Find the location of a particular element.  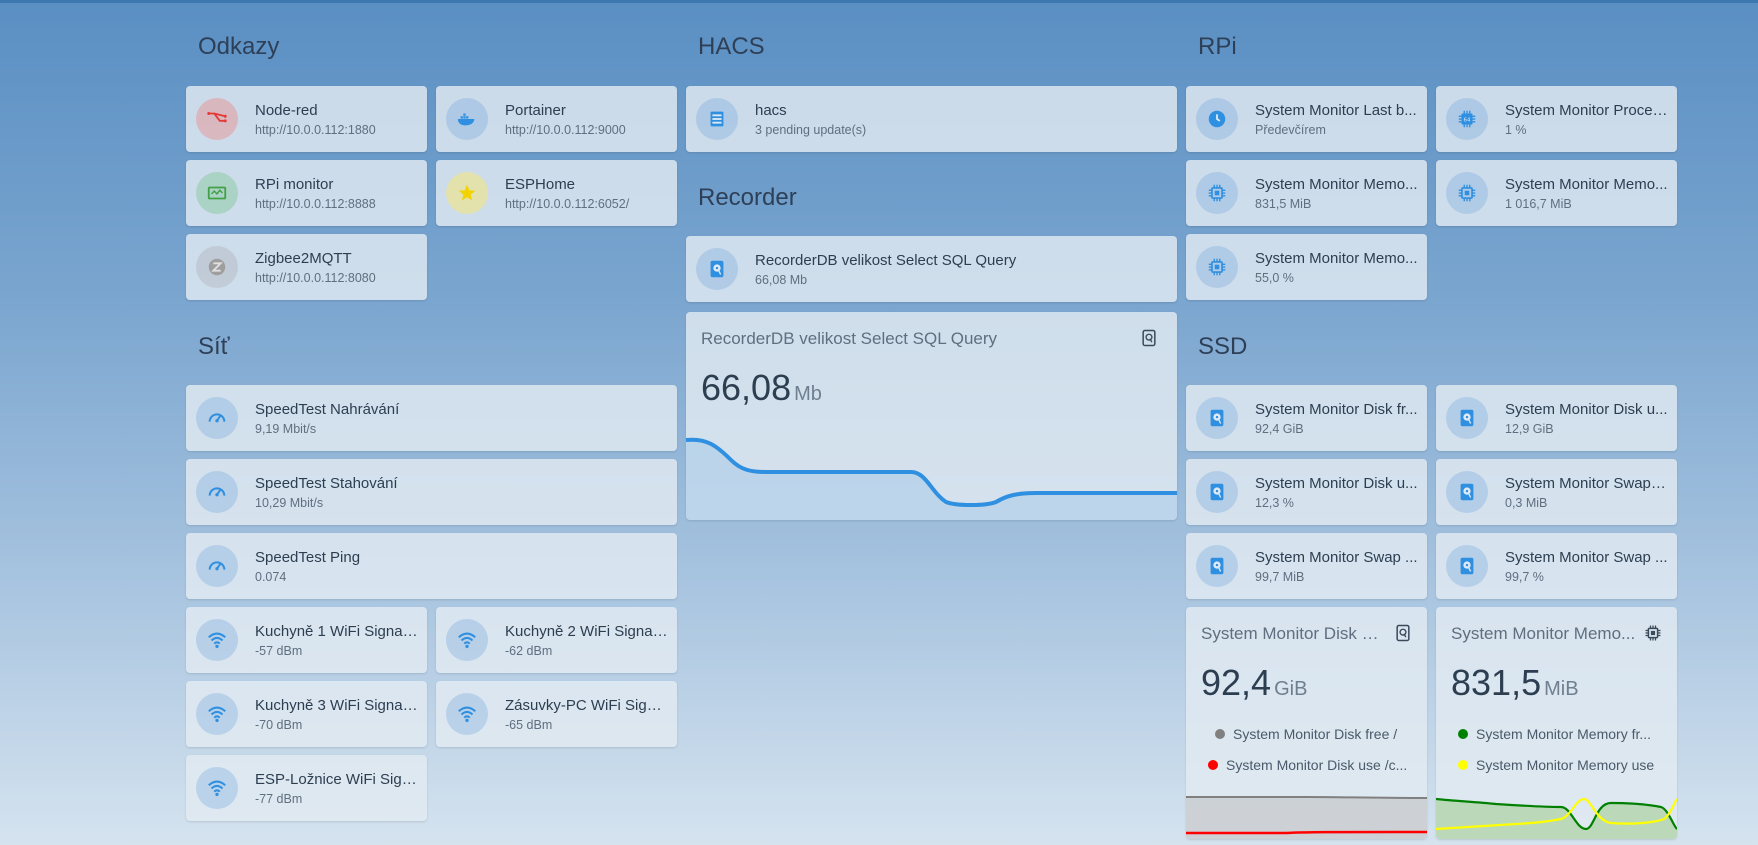

wifi-entity-zasuvky-pc: Zásuvky-PC WiFi Signal... -65 dBm is located at coordinates (556, 714).